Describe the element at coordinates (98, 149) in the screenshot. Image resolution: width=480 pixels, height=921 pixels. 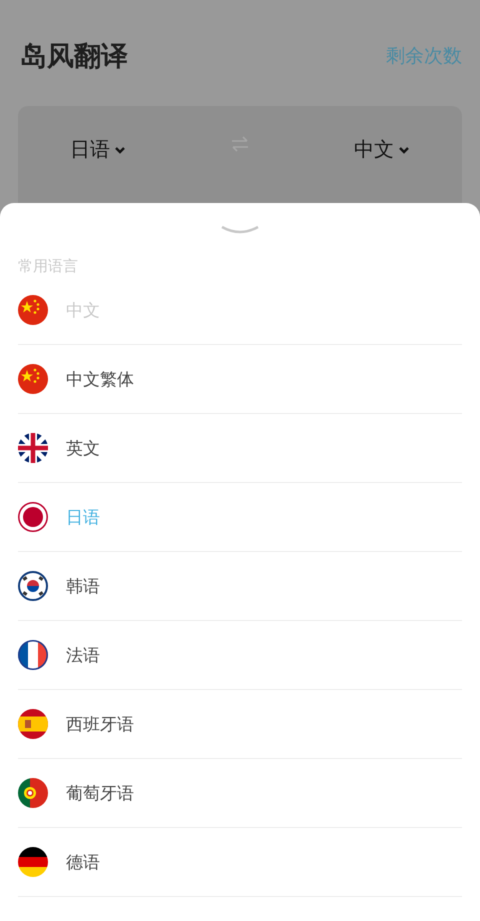
I see `source-language-button: 日语` at that location.